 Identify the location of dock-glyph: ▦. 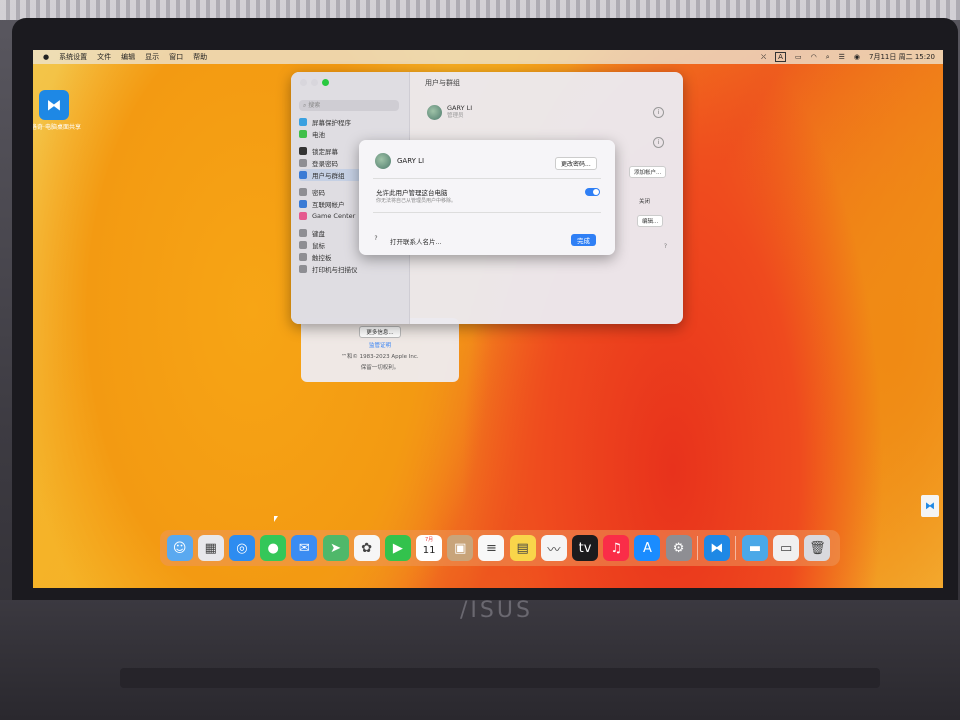
(210, 548).